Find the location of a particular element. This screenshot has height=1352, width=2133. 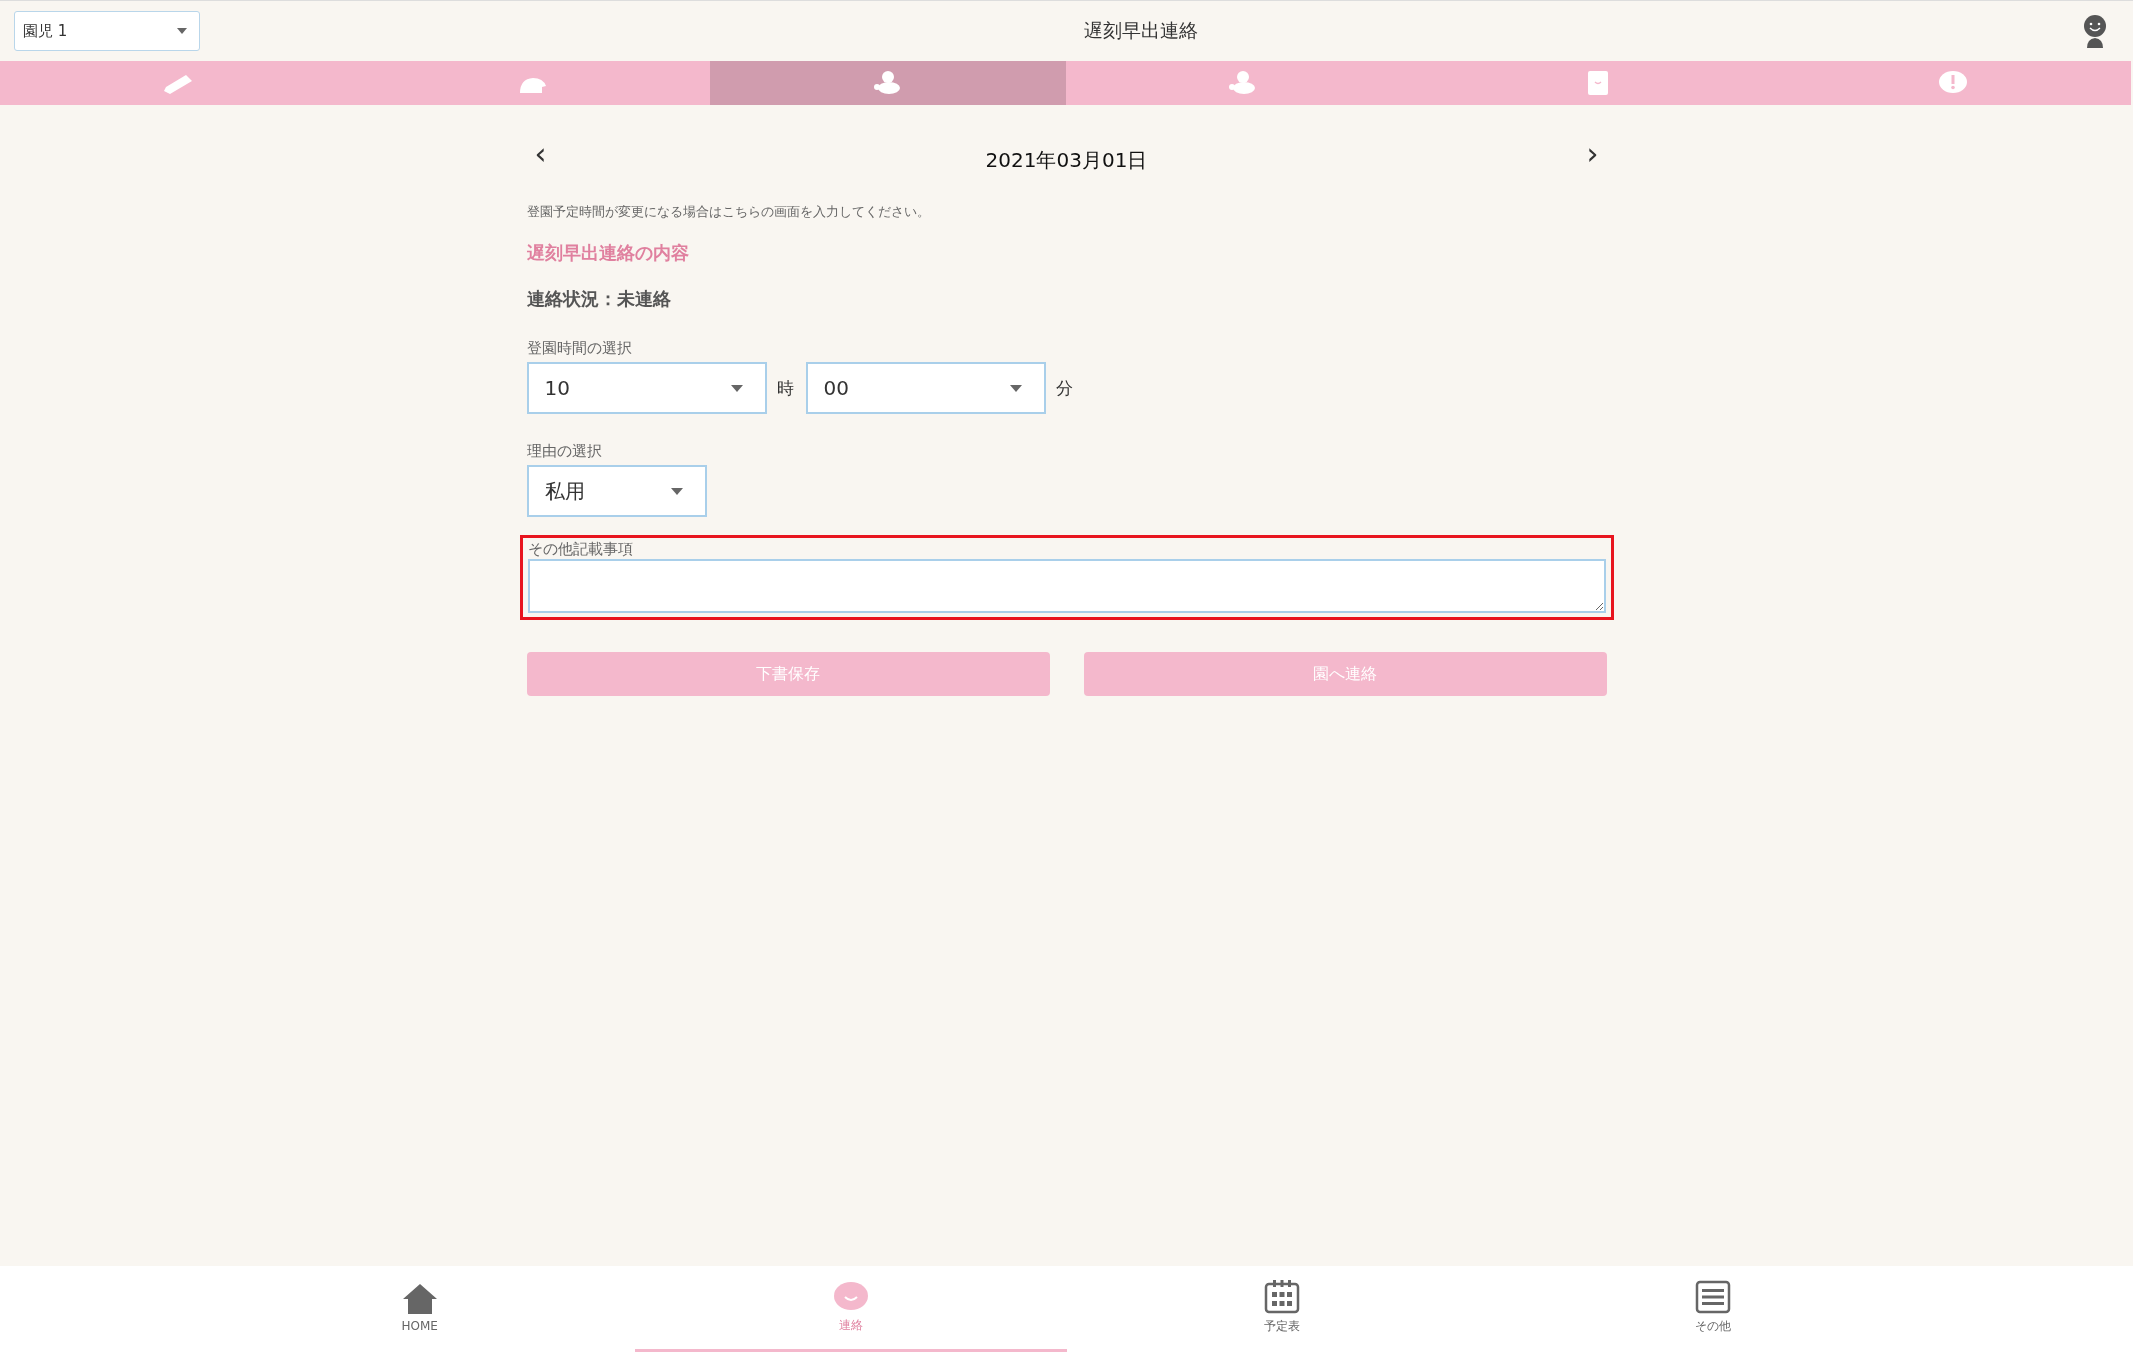

alert-icon is located at coordinates (1953, 83).